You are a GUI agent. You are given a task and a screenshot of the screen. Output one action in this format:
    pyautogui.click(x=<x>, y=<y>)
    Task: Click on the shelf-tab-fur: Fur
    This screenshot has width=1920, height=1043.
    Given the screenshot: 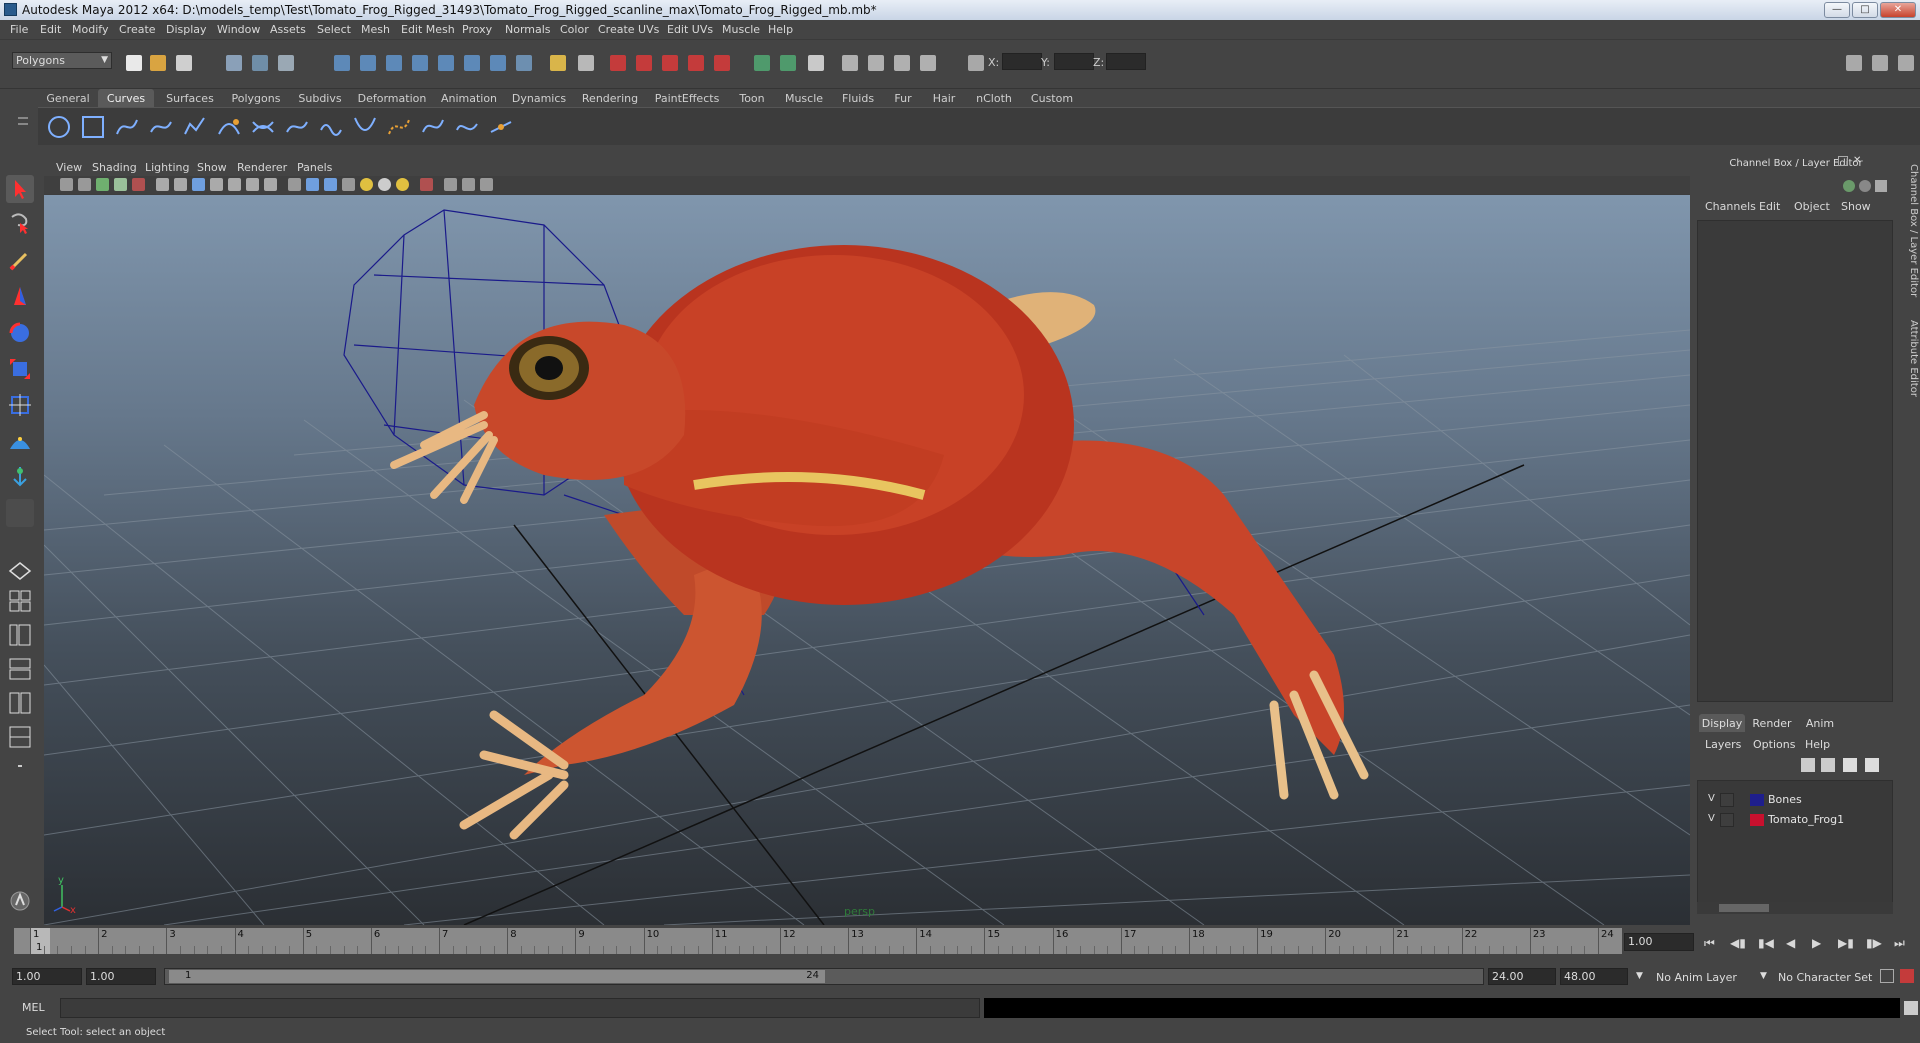 What is the action you would take?
    pyautogui.click(x=903, y=98)
    